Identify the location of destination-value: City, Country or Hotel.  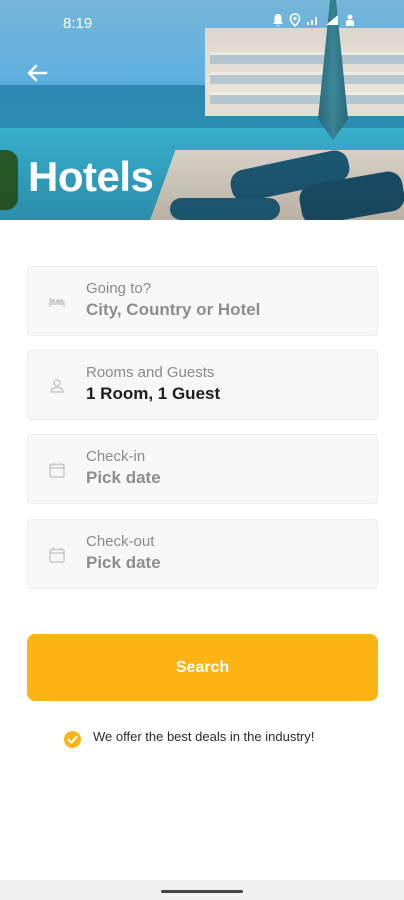
(173, 309).